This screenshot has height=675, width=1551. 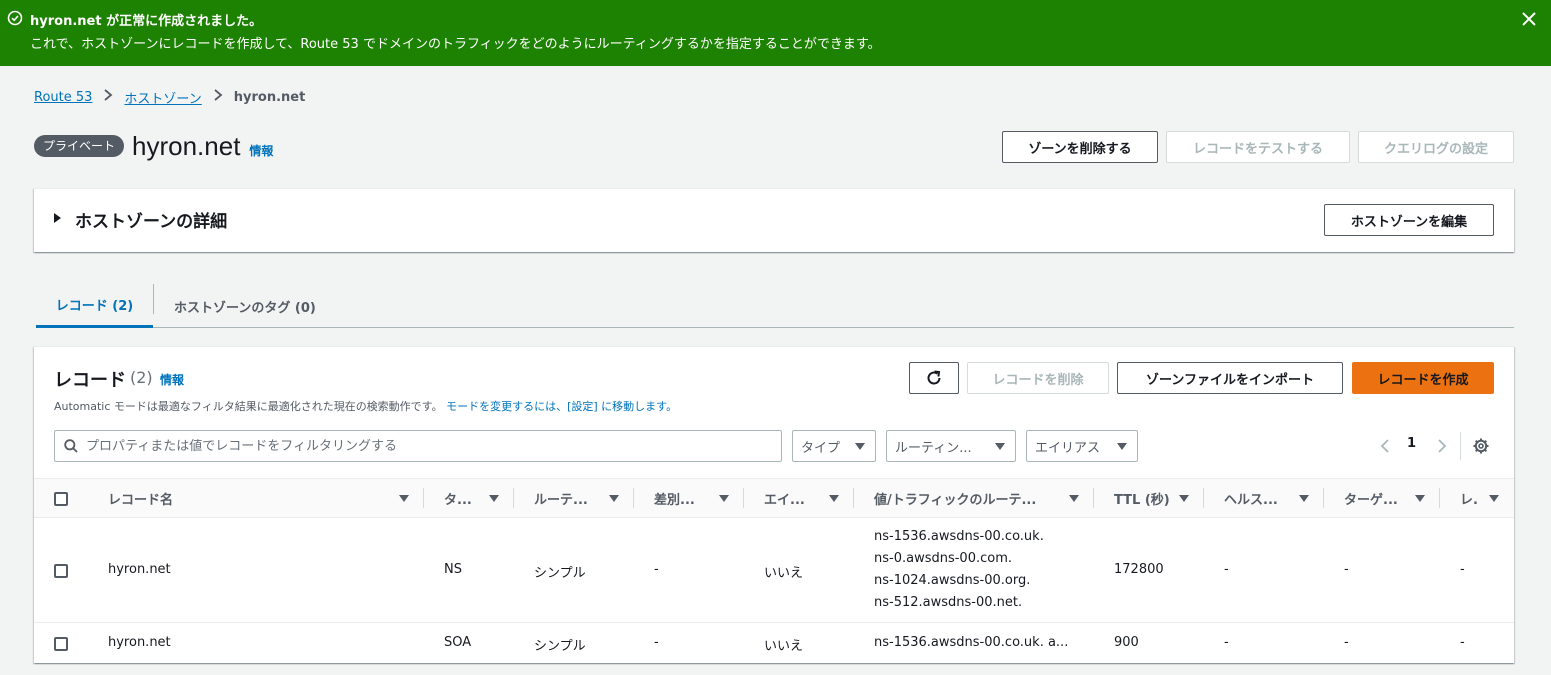 What do you see at coordinates (1139, 569) in the screenshot?
I see `cell-ttl: 172800` at bounding box center [1139, 569].